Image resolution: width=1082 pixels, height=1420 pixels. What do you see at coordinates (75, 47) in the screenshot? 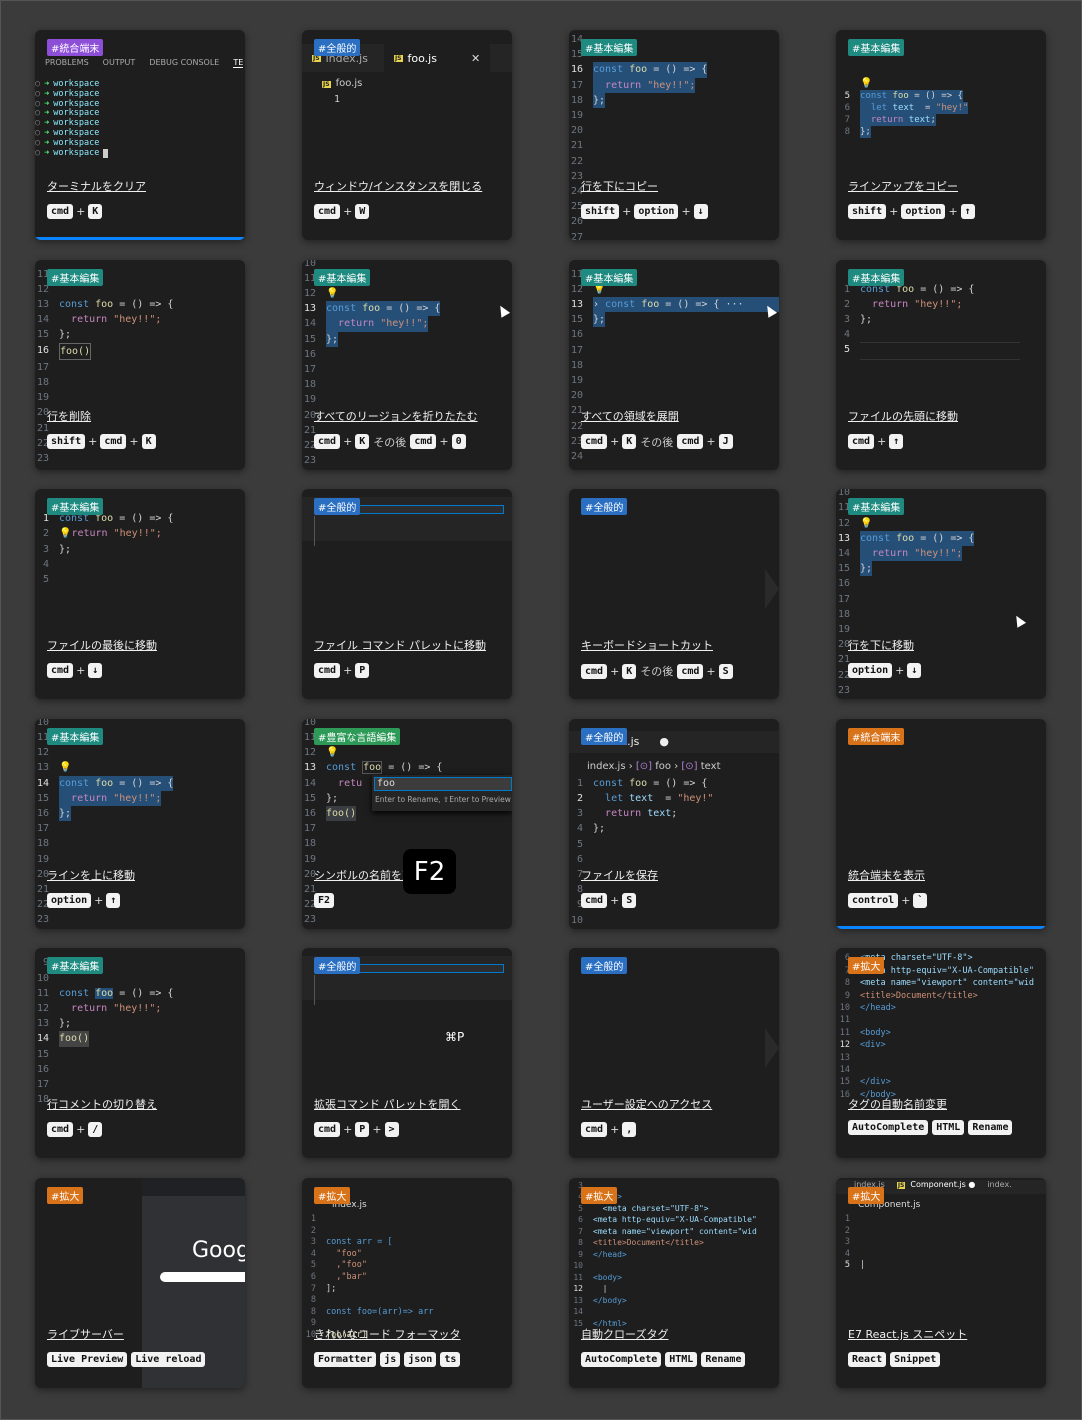
I see `category-tag: #統合端末` at bounding box center [75, 47].